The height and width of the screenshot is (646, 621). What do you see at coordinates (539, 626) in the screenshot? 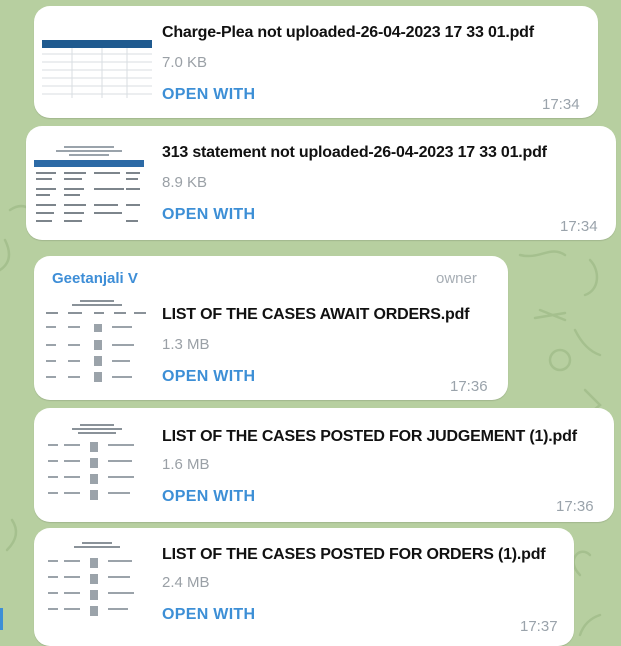
I see `message-time: 17:37` at bounding box center [539, 626].